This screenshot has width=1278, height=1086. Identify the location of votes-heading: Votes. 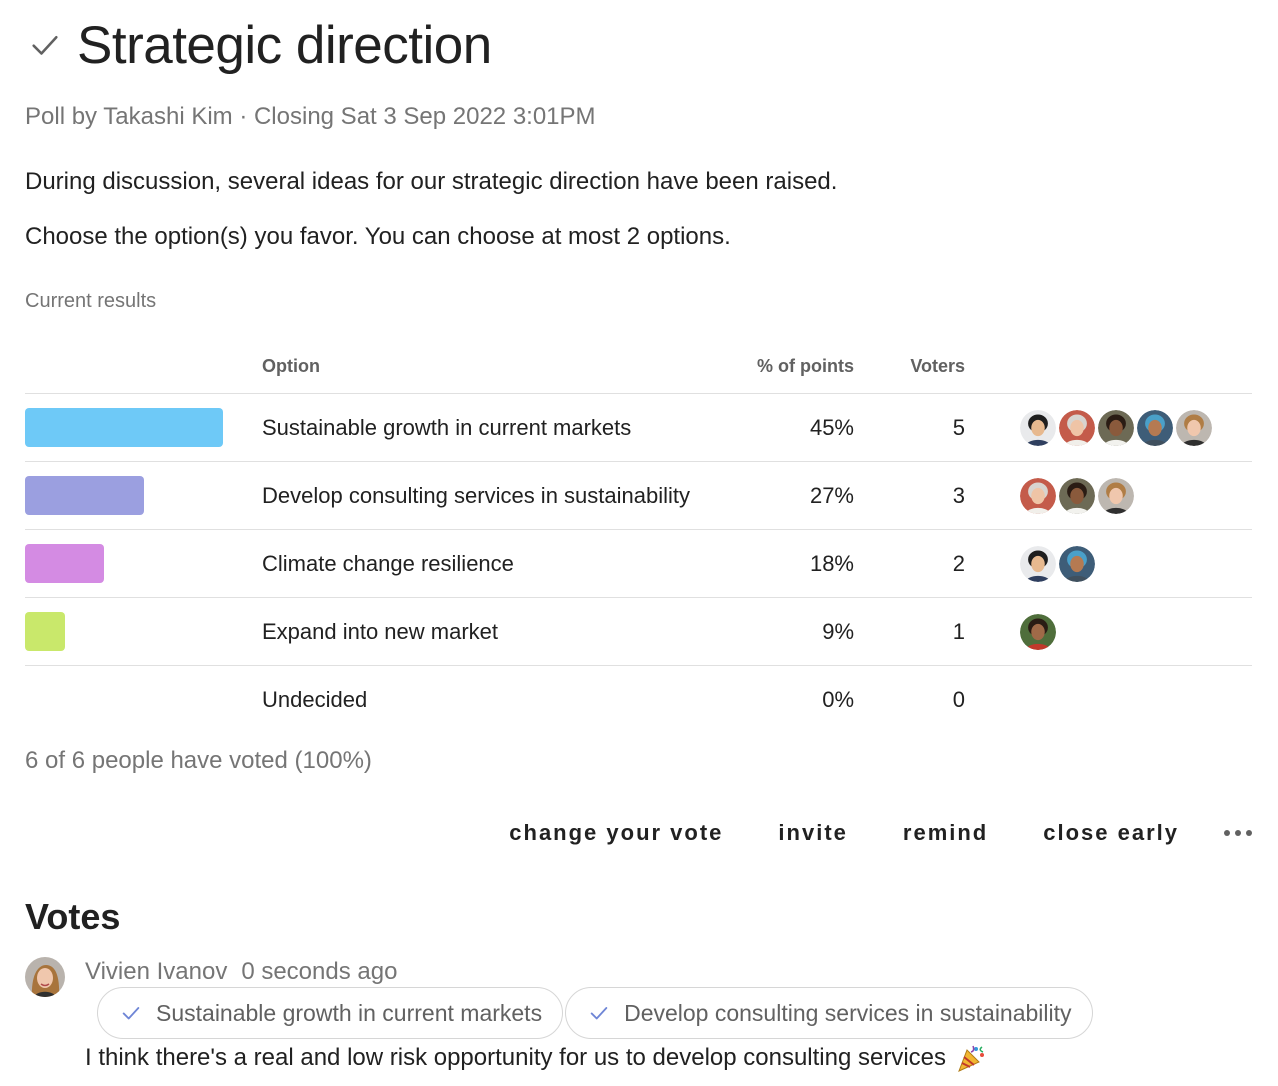
(73, 916).